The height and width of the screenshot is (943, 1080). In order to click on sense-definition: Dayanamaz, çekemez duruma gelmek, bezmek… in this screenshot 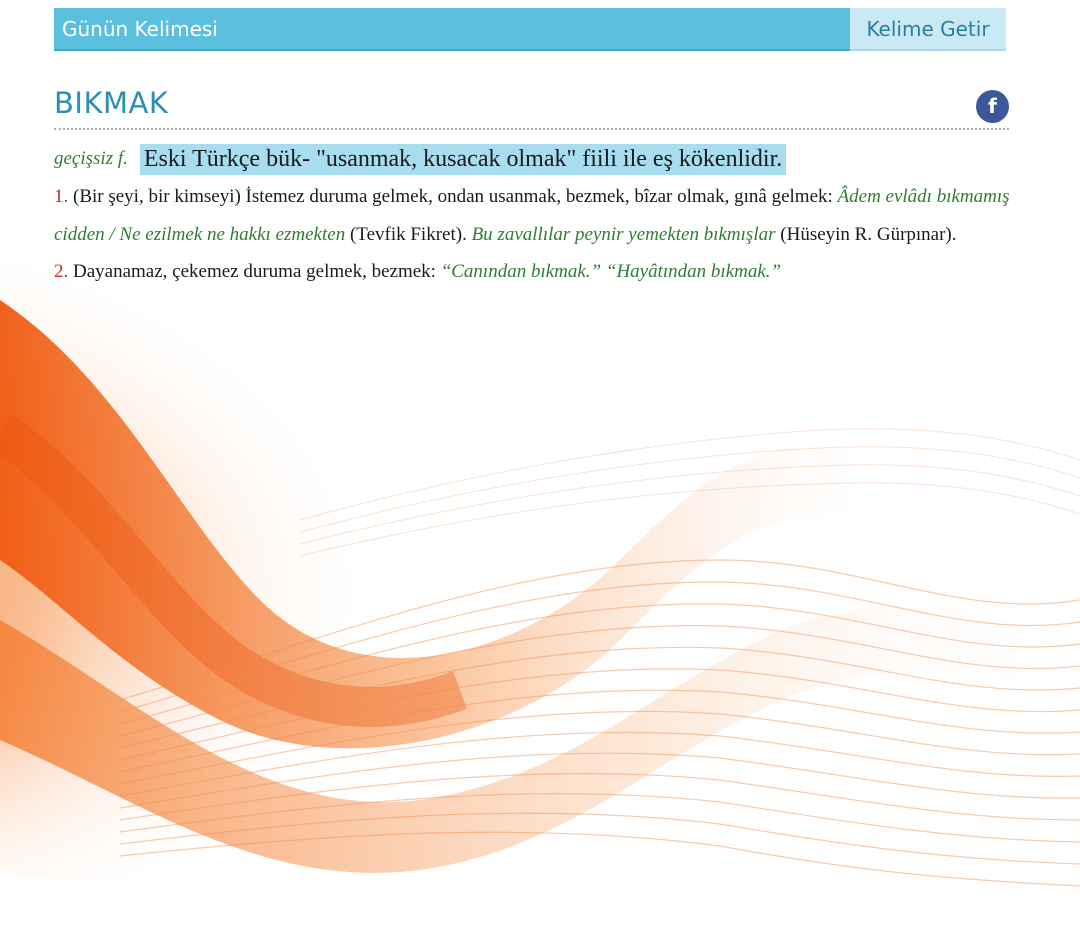, I will do `click(254, 271)`.